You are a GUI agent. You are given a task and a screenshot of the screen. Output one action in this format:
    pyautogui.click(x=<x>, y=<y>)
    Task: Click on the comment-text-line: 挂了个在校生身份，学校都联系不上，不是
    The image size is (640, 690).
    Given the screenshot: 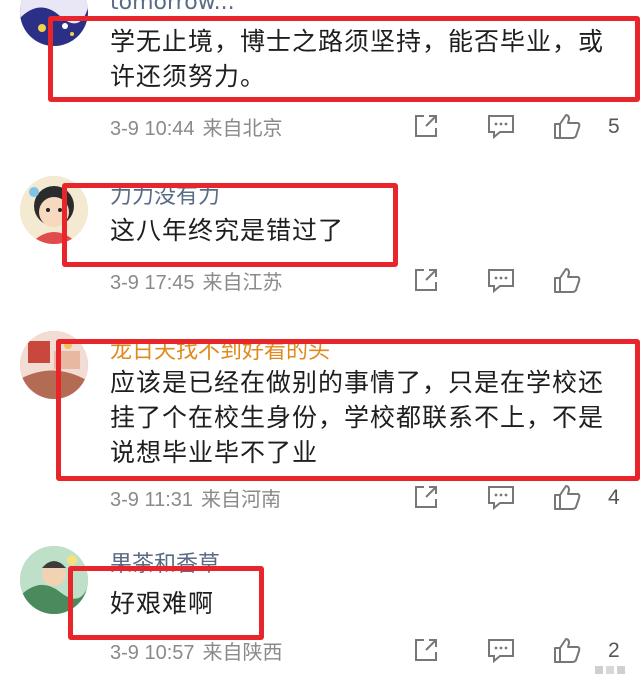 What is the action you would take?
    pyautogui.click(x=357, y=417)
    